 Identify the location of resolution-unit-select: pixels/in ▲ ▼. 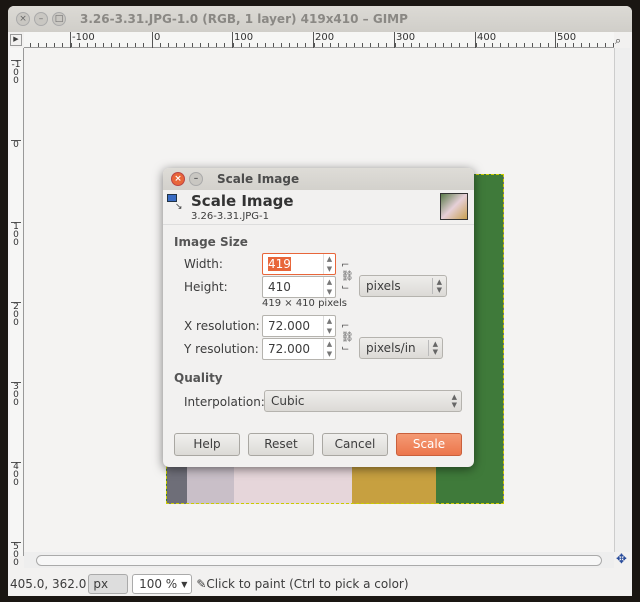
(401, 348).